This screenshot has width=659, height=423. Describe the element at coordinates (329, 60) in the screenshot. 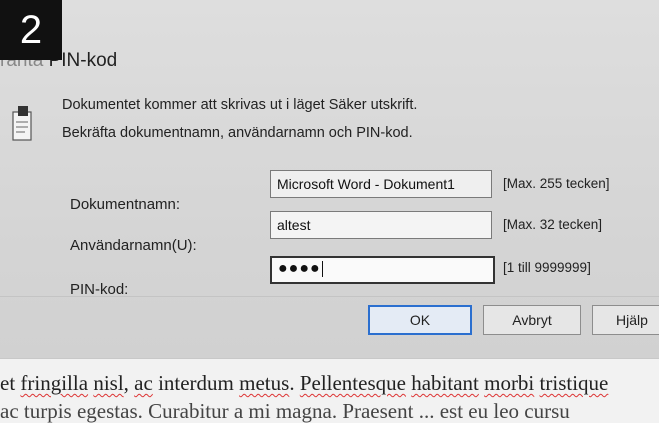

I see `dialog-titlebar: ränta PIN-kod` at that location.